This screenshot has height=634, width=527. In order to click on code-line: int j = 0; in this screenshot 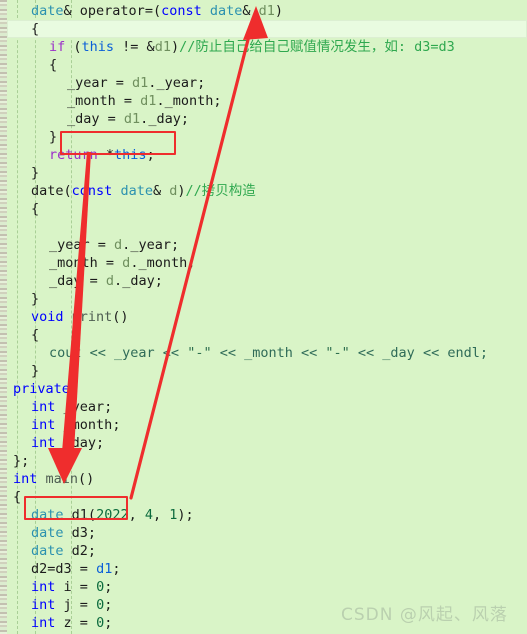, I will do `click(267, 605)`.